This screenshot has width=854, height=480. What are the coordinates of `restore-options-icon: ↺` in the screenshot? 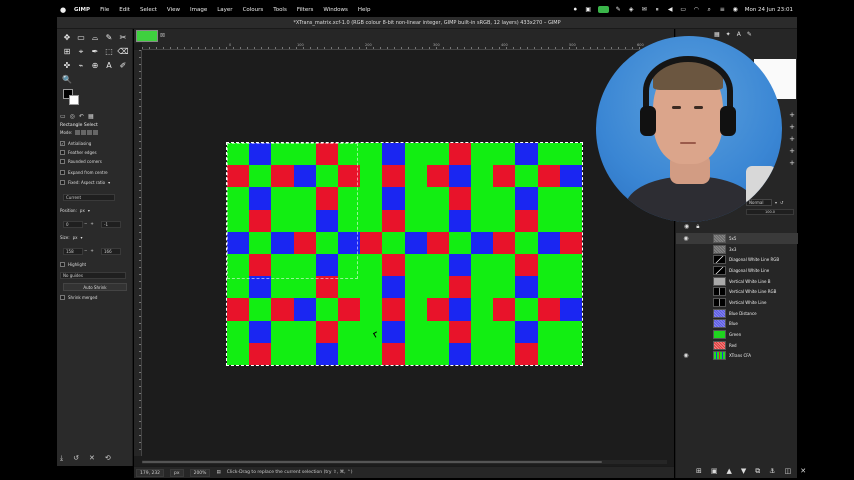 It's located at (76, 458).